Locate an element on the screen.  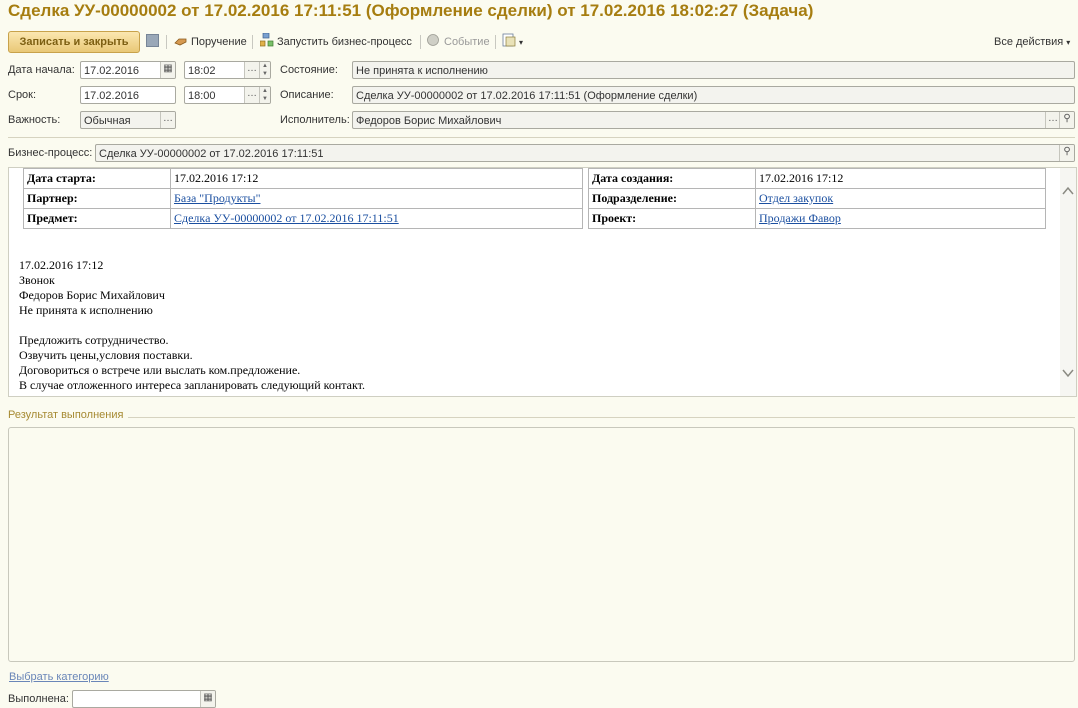
done-label: Выполнена: is located at coordinates (38, 699).